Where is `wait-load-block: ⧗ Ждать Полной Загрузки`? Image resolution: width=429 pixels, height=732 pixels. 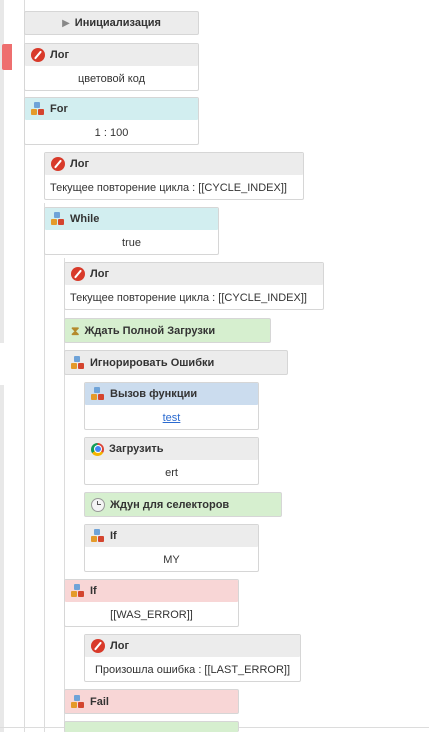
wait-load-block: ⧗ Ждать Полной Загрузки is located at coordinates (167, 330).